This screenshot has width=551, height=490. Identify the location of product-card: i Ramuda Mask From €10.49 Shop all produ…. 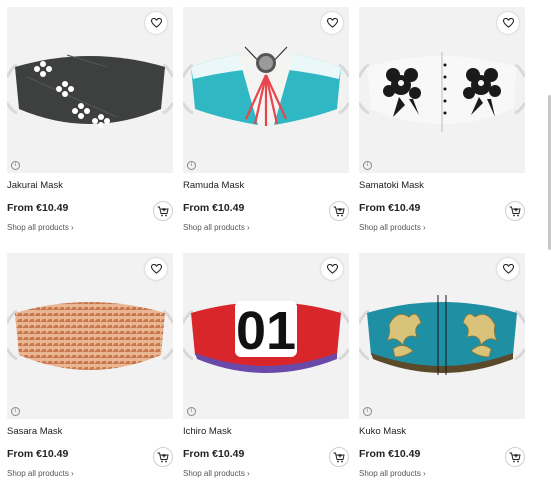
(266, 125).